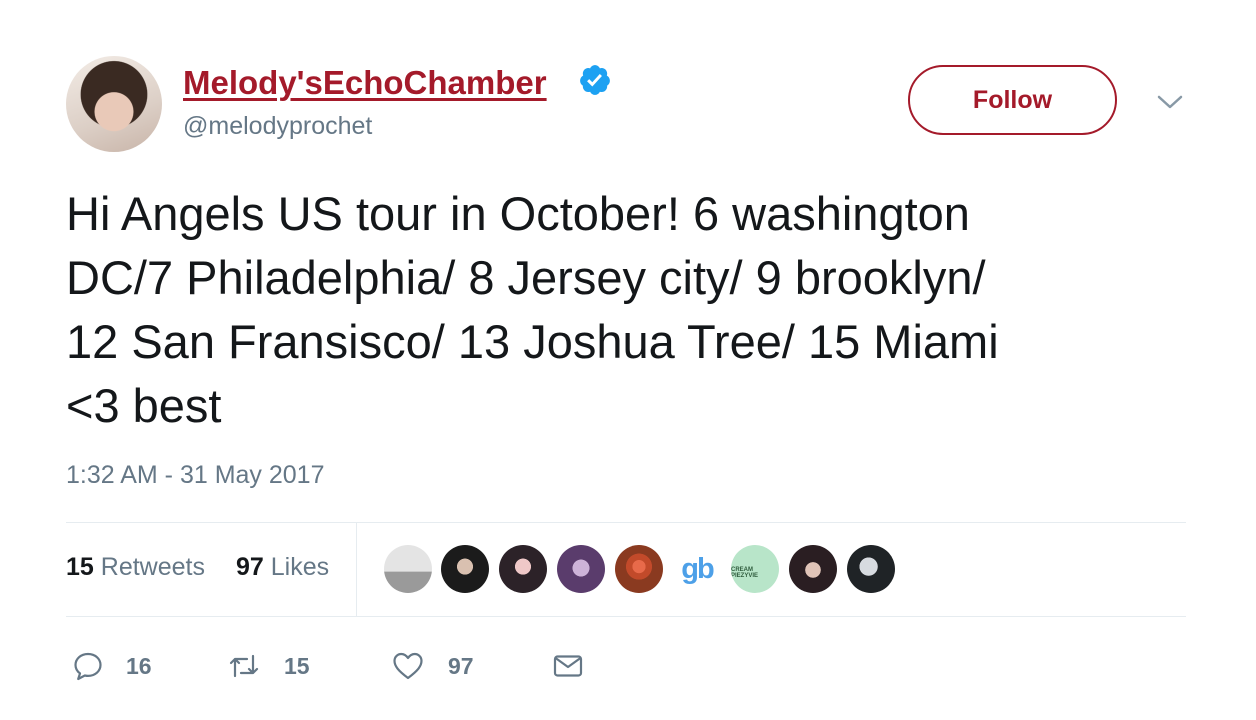 This screenshot has height=720, width=1256. I want to click on likes-stat: 97 Likes, so click(282, 567).